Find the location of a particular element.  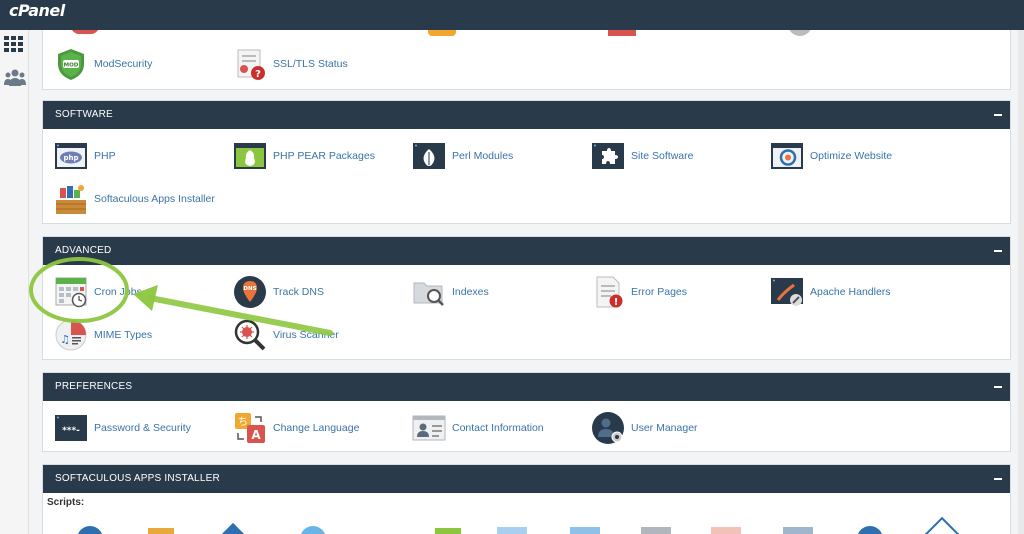

error-page-icon: ! is located at coordinates (608, 292).